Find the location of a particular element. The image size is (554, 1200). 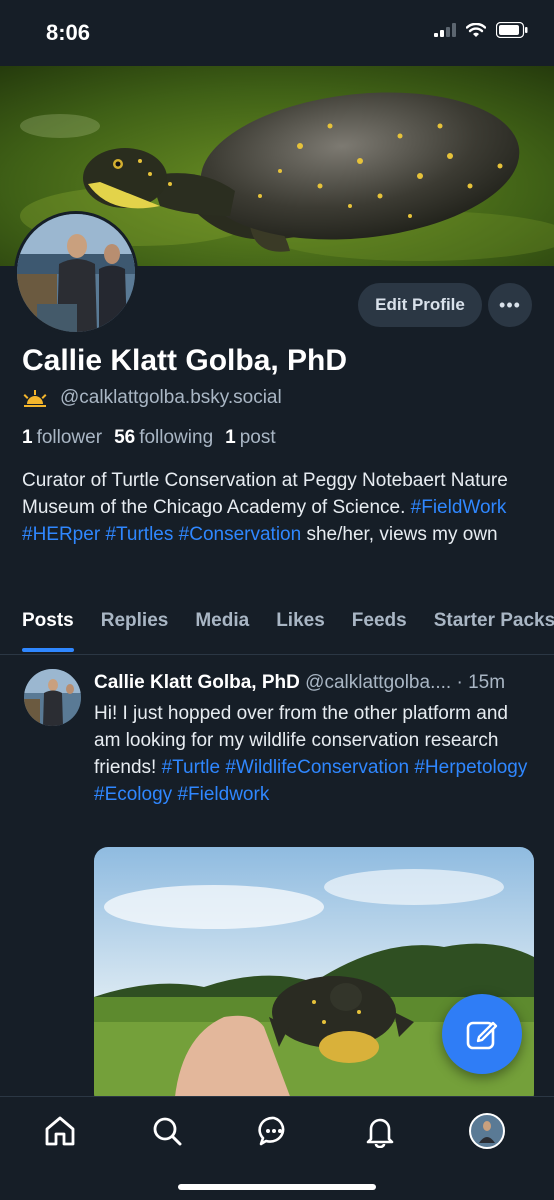

posts-stat: 1 post is located at coordinates (250, 437).